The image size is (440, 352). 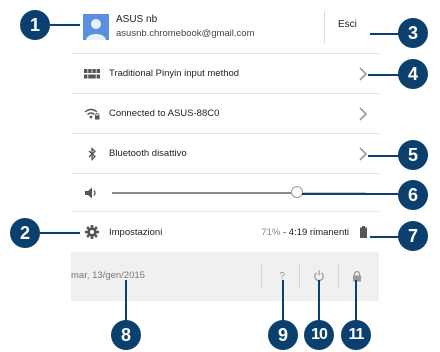 What do you see at coordinates (92, 114) in the screenshot?
I see `wifi-lock-icon` at bounding box center [92, 114].